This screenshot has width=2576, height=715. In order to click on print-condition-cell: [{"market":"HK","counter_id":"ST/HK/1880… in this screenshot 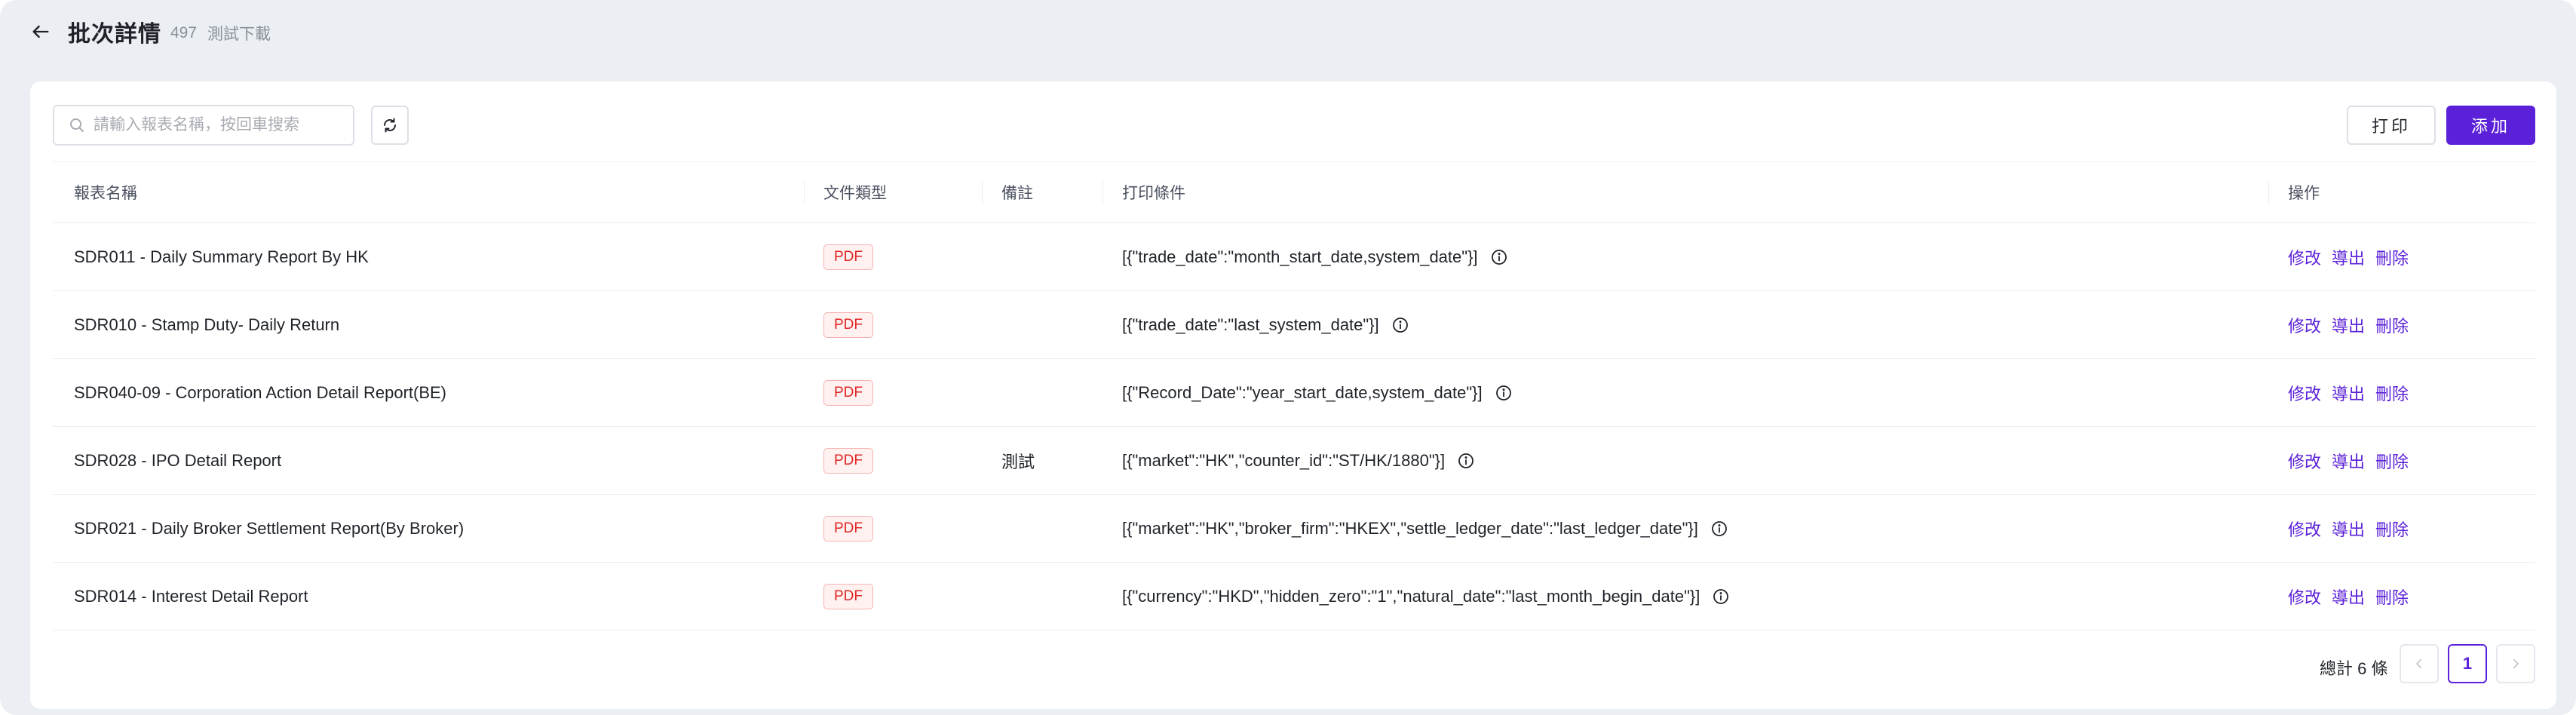, I will do `click(1298, 460)`.